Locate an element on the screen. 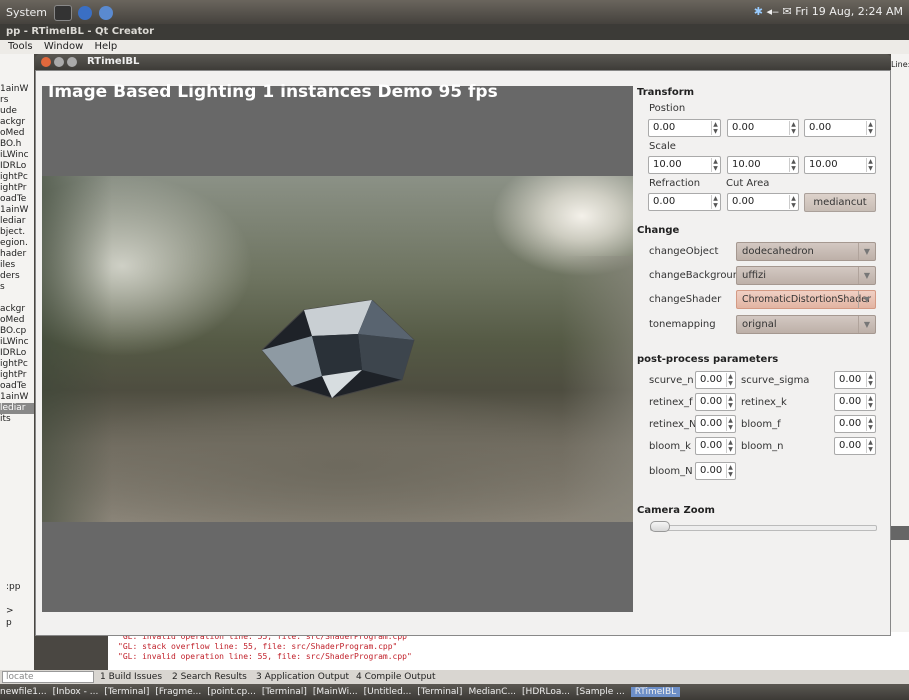 The width and height of the screenshot is (909, 700). tree-item: iles is located at coordinates (17, 265).